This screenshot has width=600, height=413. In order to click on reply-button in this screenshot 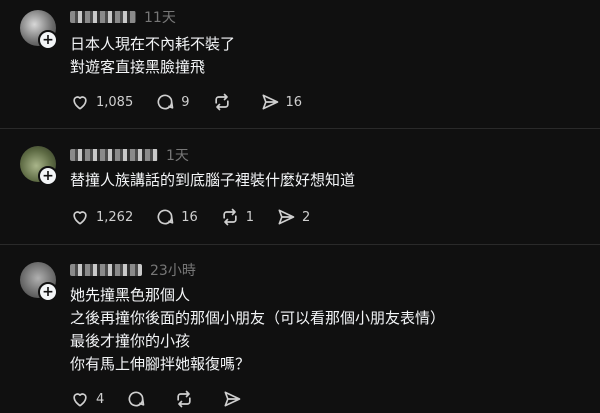, I will do `click(139, 399)`.